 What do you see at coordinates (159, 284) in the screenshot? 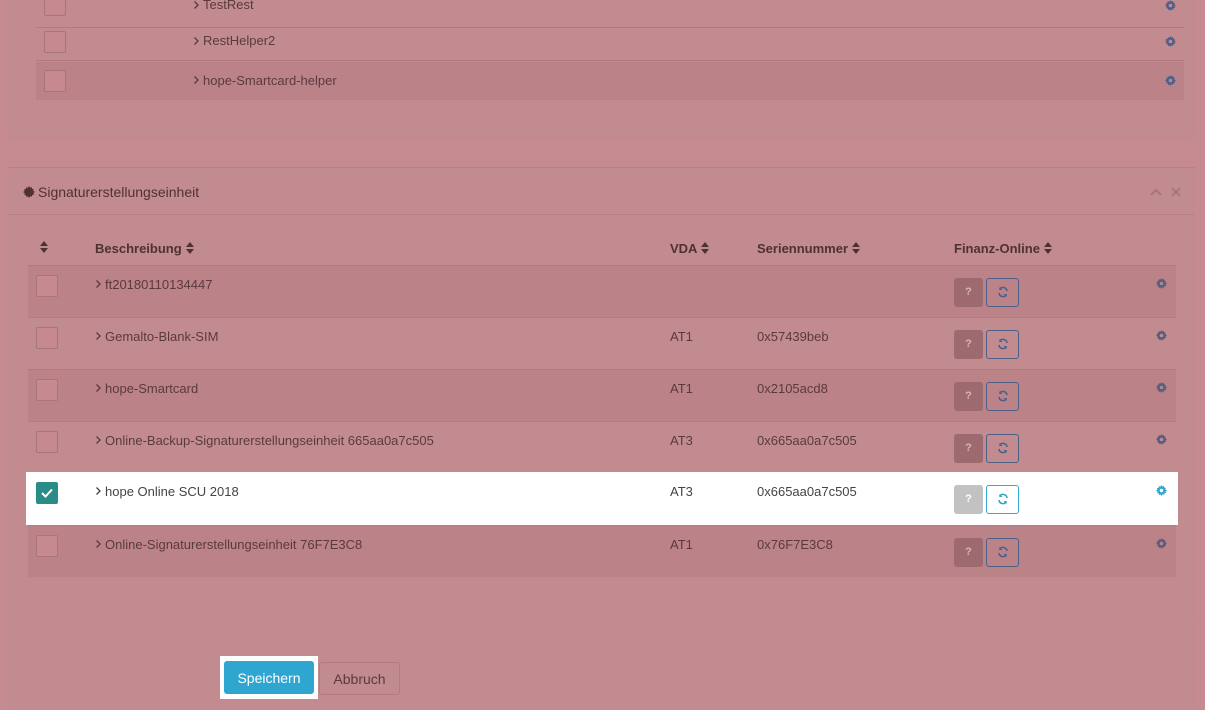
I see `row-description: ft20180110134447` at bounding box center [159, 284].